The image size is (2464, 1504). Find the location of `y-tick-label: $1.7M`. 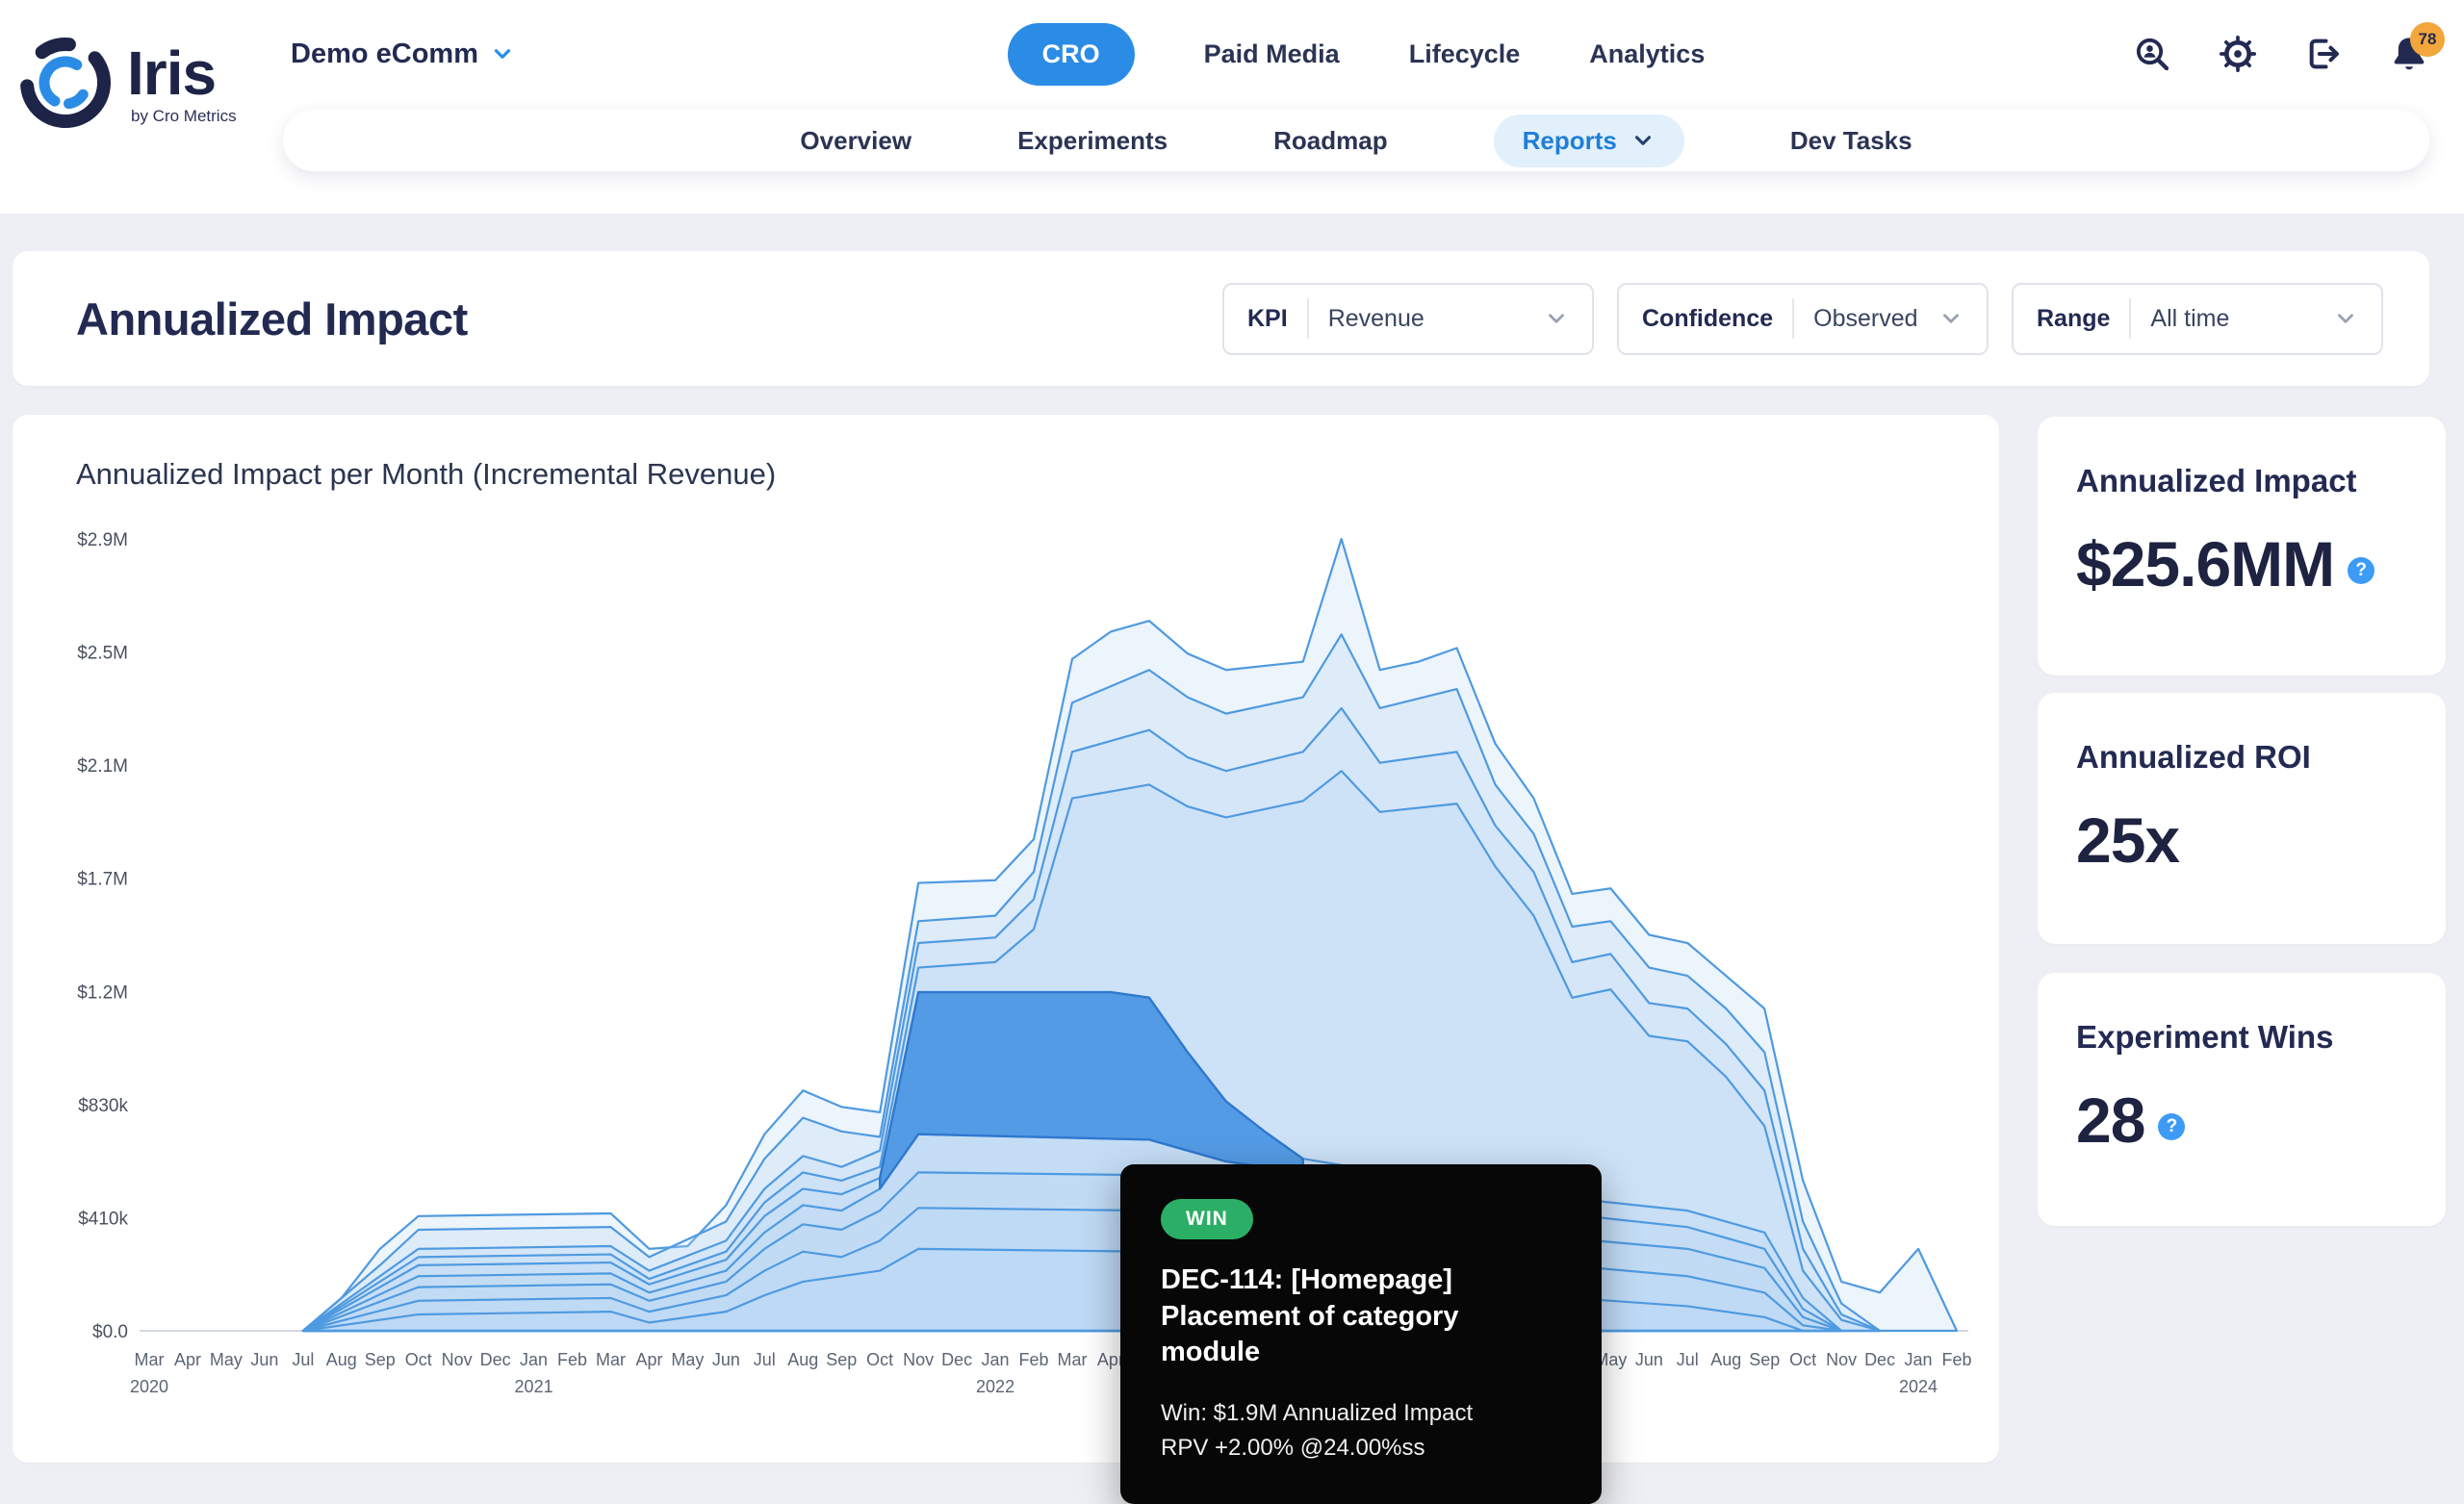

y-tick-label: $1.7M is located at coordinates (102, 880).